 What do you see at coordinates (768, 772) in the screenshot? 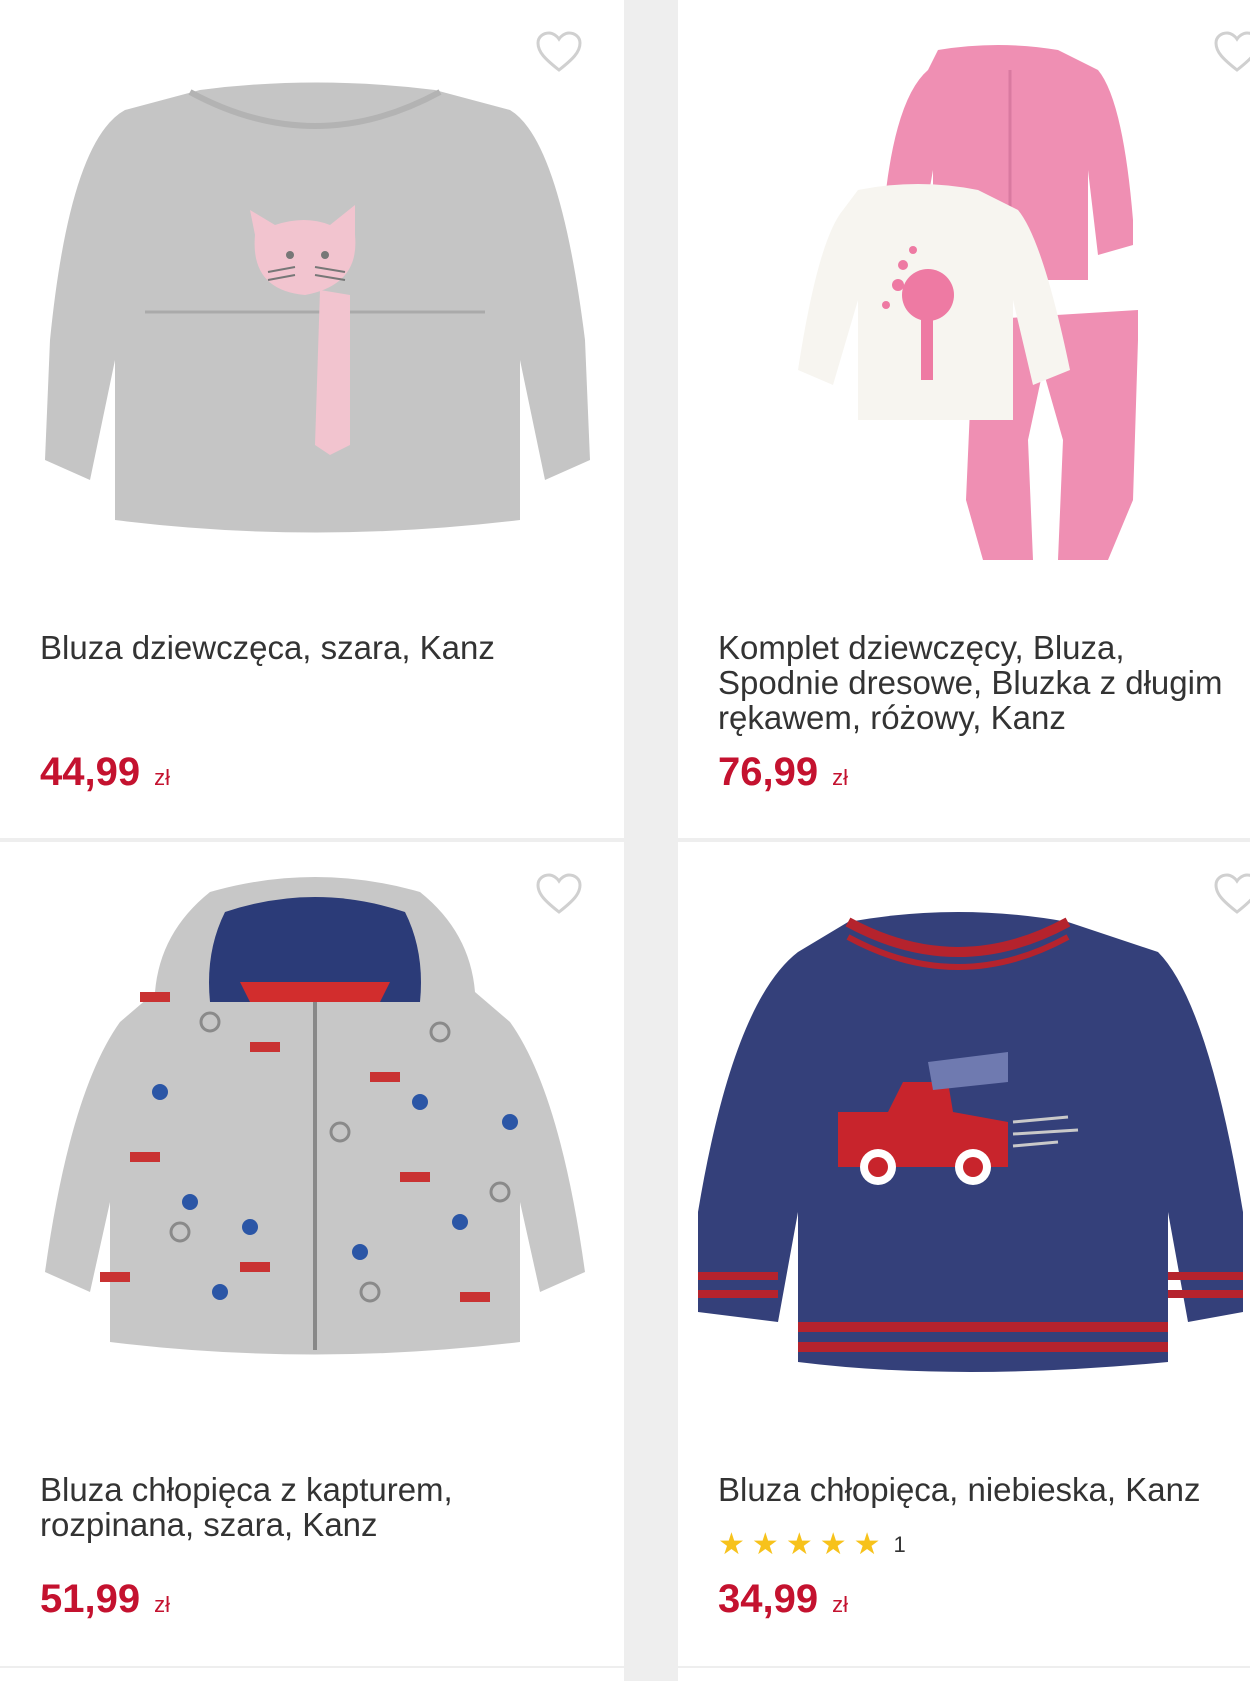
I see `price-value: 76,99` at bounding box center [768, 772].